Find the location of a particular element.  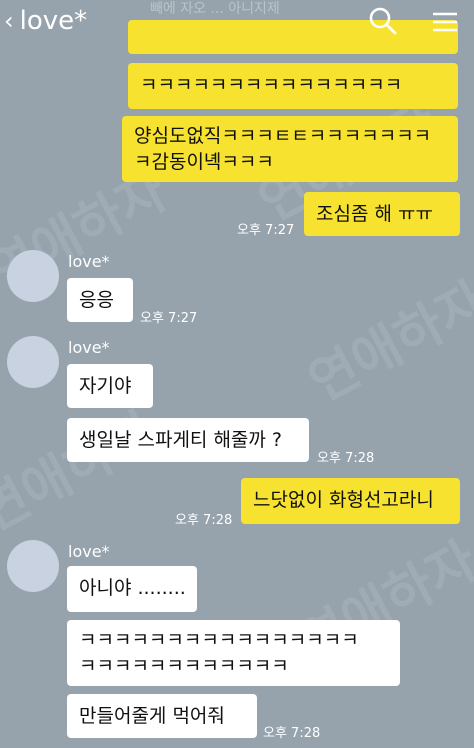

hamburger-menu-icon is located at coordinates (445, 22).